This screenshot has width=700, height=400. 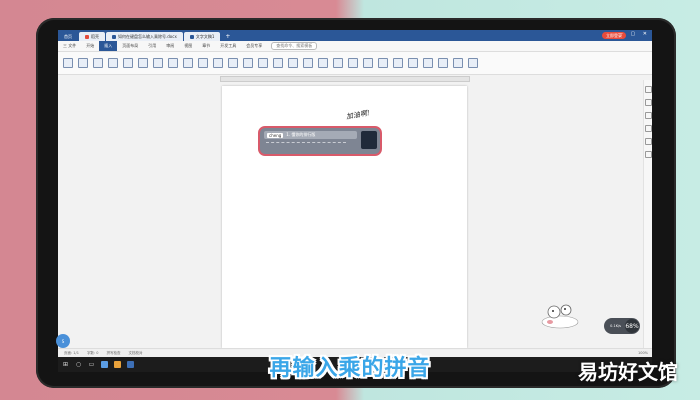 I want to click on tab-docer-label: 稻壳, so click(x=95, y=36).